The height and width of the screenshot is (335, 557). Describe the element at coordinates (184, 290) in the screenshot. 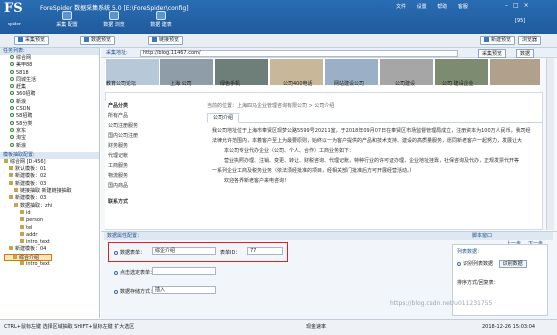

I see `store-select: 插入` at that location.